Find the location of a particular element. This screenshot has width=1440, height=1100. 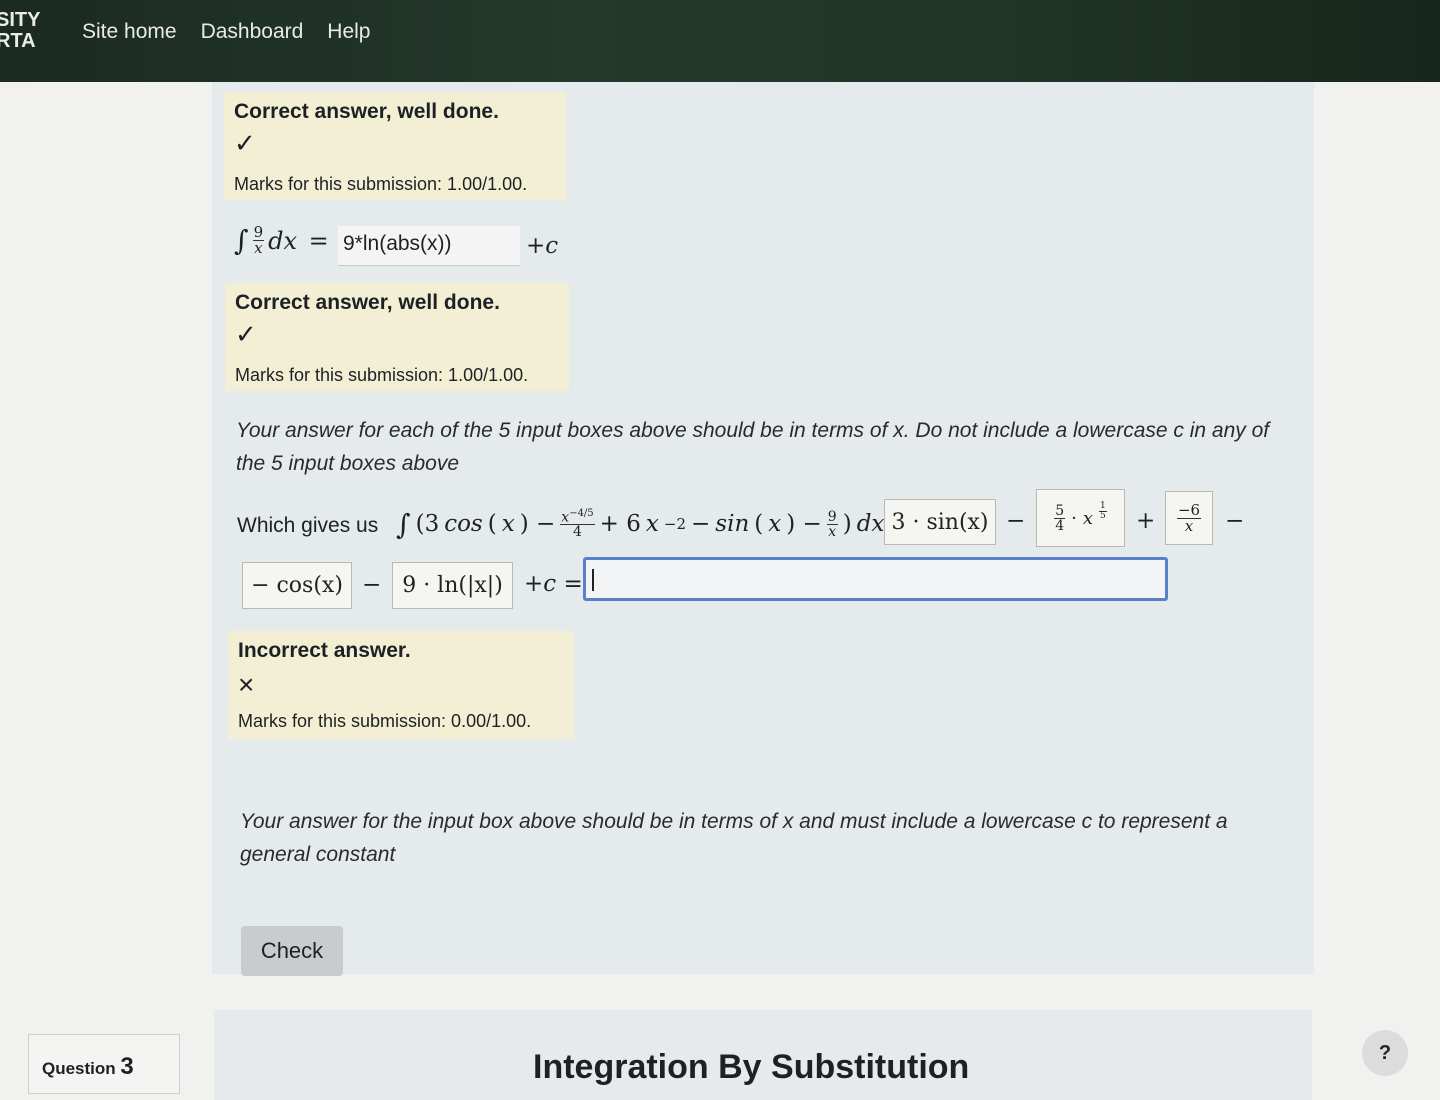

question-label-text: Question is located at coordinates (79, 1068).